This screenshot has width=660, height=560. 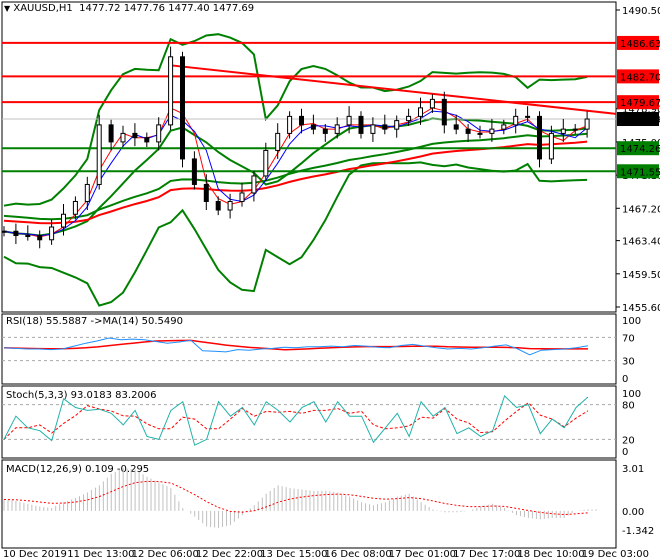 I want to click on x-tick-label: 17 Dec 01:00, so click(x=422, y=554).